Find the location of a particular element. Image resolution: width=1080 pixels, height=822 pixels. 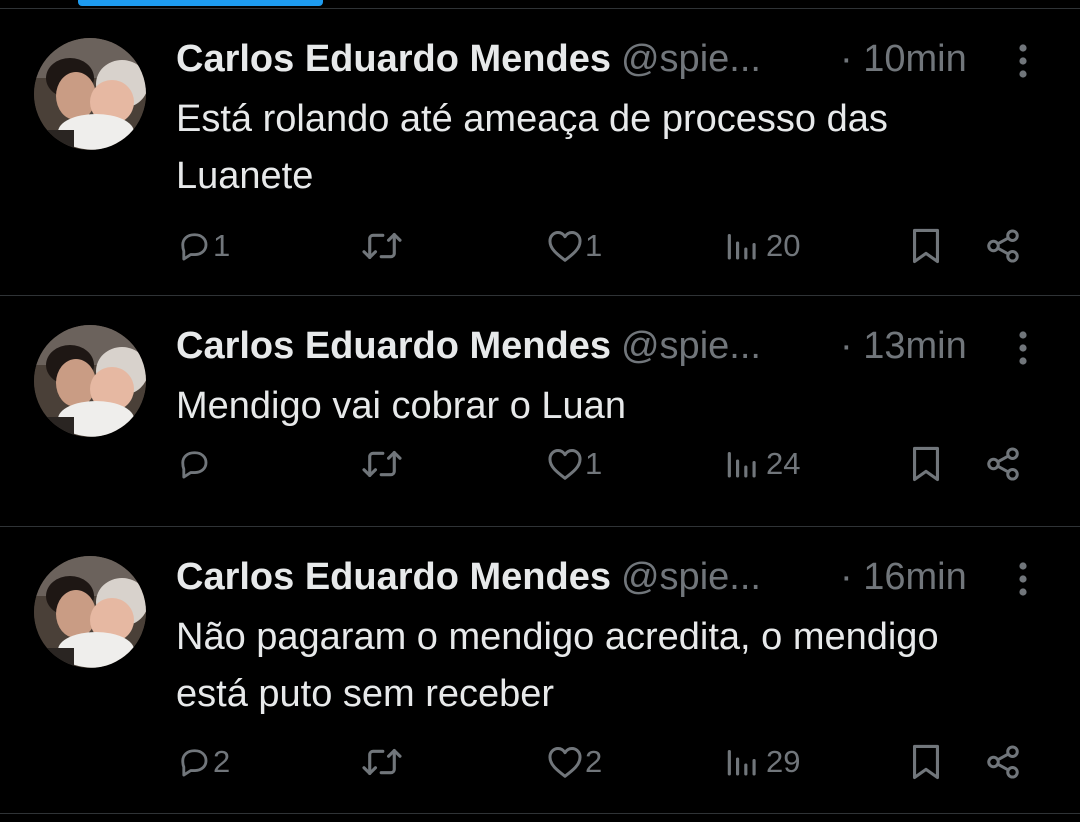

like-button: 2 is located at coordinates (574, 762).